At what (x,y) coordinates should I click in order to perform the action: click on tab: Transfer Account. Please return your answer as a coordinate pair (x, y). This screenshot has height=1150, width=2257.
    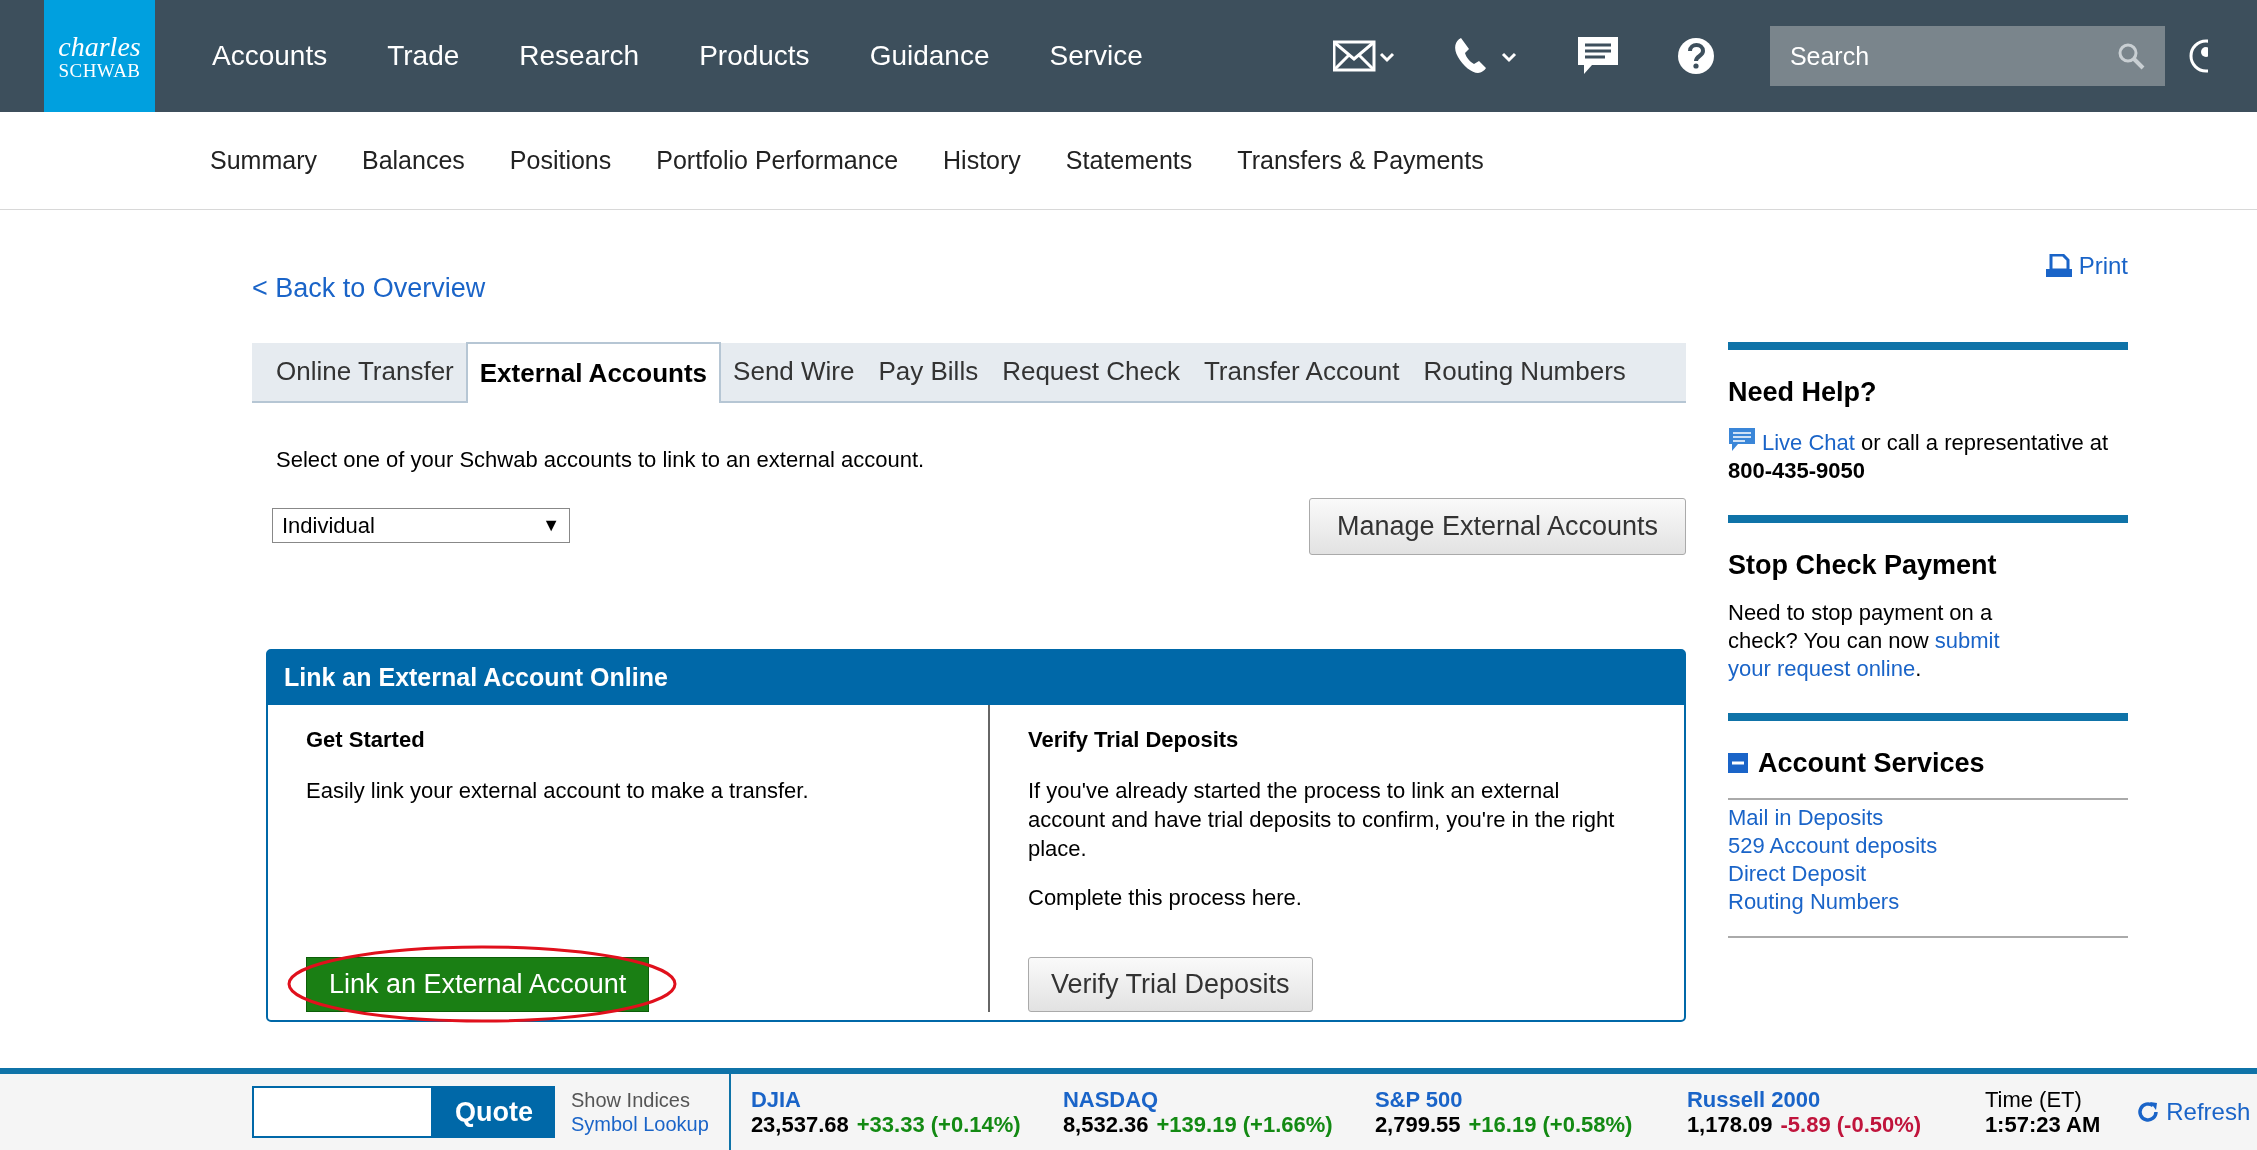
    Looking at the image, I should click on (1301, 371).